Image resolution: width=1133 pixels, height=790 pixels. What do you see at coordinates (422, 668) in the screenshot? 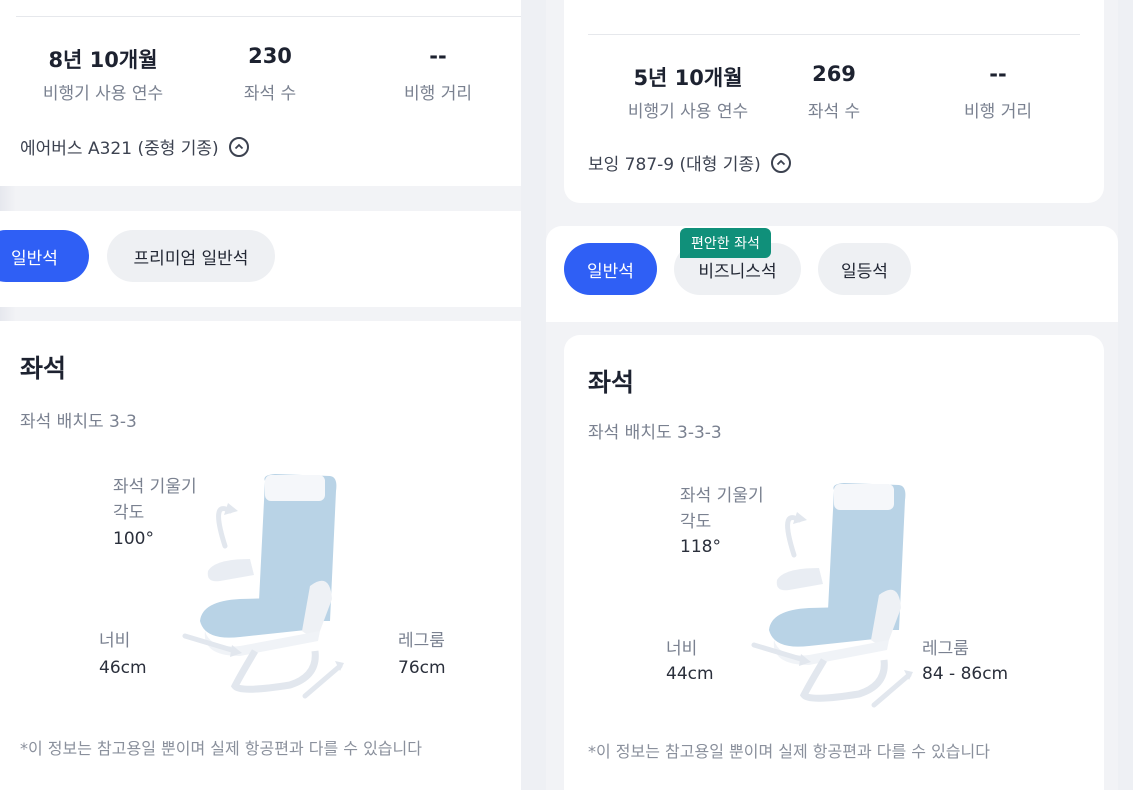
I see `legroom-value: 76cm` at bounding box center [422, 668].